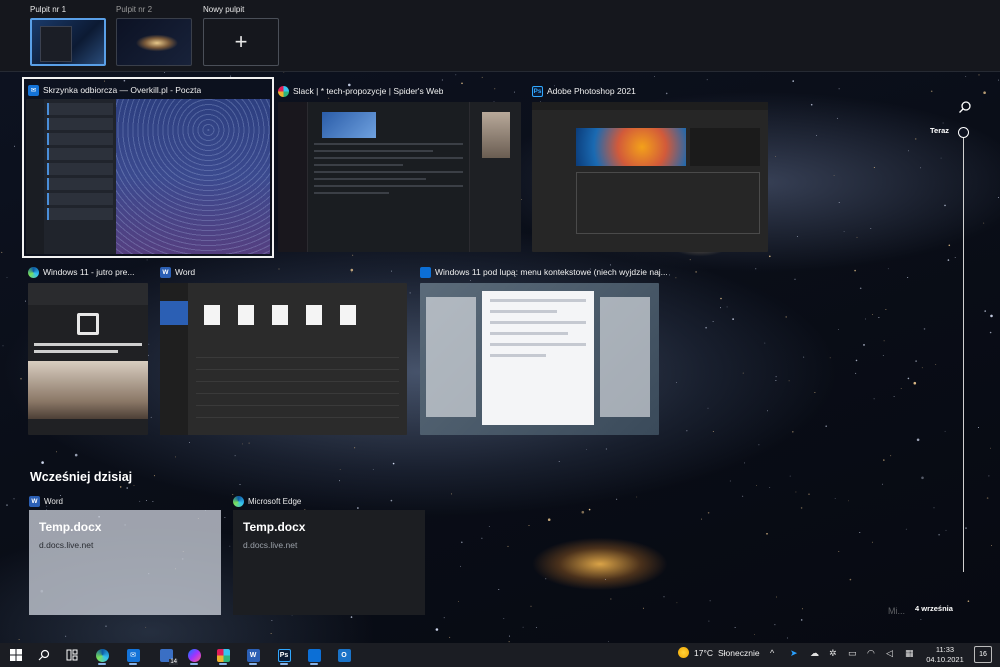 The width and height of the screenshot is (1000, 667). What do you see at coordinates (794, 653) in the screenshot?
I see `telegram-icon: ➤` at bounding box center [794, 653].